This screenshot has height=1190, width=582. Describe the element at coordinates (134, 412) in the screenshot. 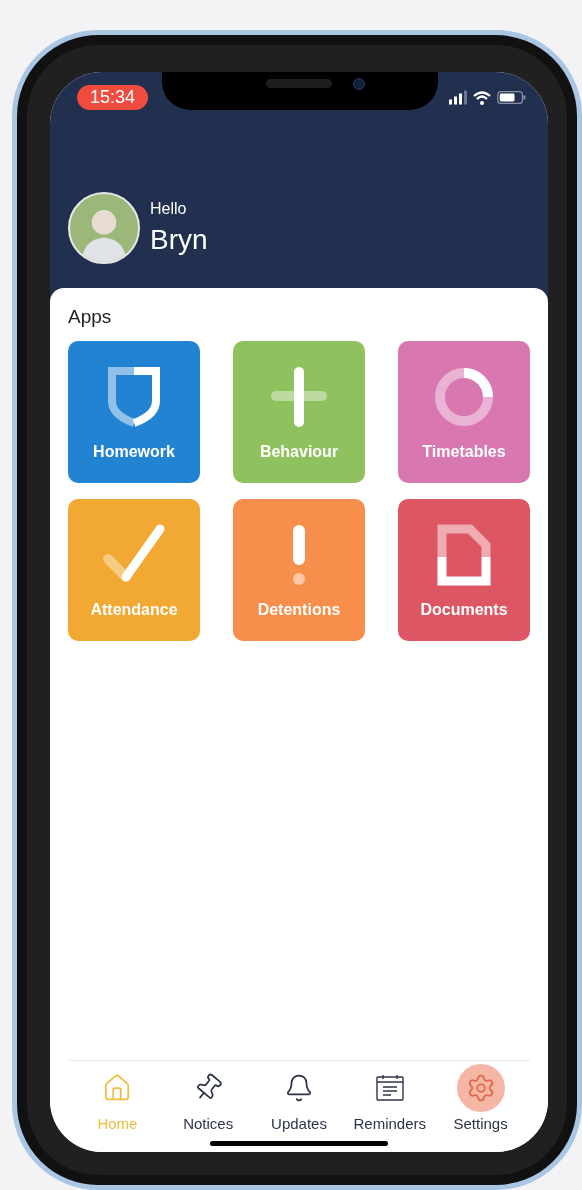

I see `app-tile: Homework` at that location.